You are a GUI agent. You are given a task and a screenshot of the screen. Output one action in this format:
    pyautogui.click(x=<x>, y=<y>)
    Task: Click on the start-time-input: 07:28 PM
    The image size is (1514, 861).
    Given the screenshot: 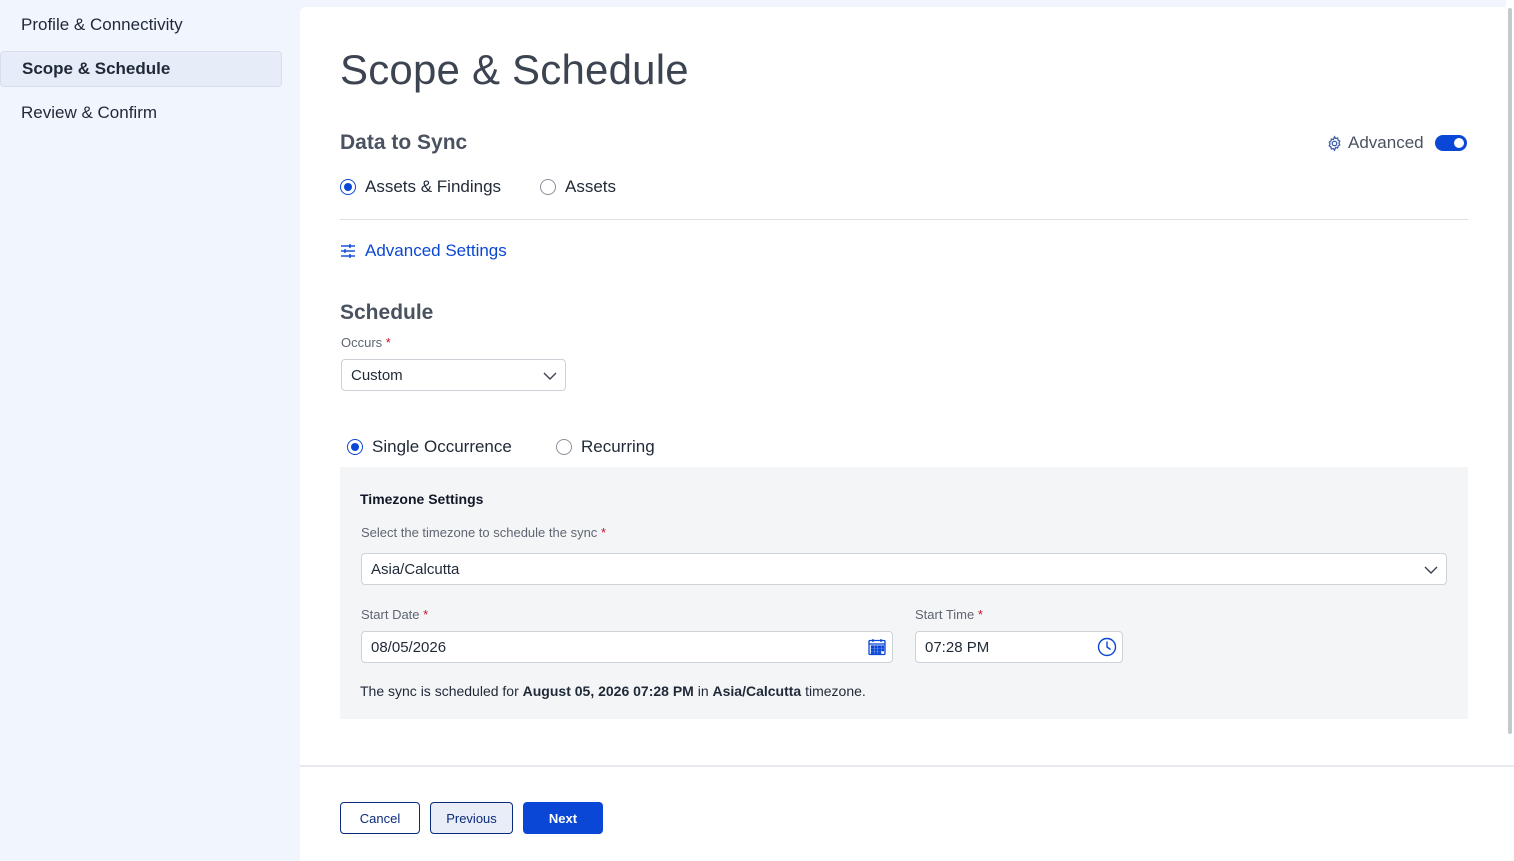 What is the action you would take?
    pyautogui.click(x=1019, y=647)
    